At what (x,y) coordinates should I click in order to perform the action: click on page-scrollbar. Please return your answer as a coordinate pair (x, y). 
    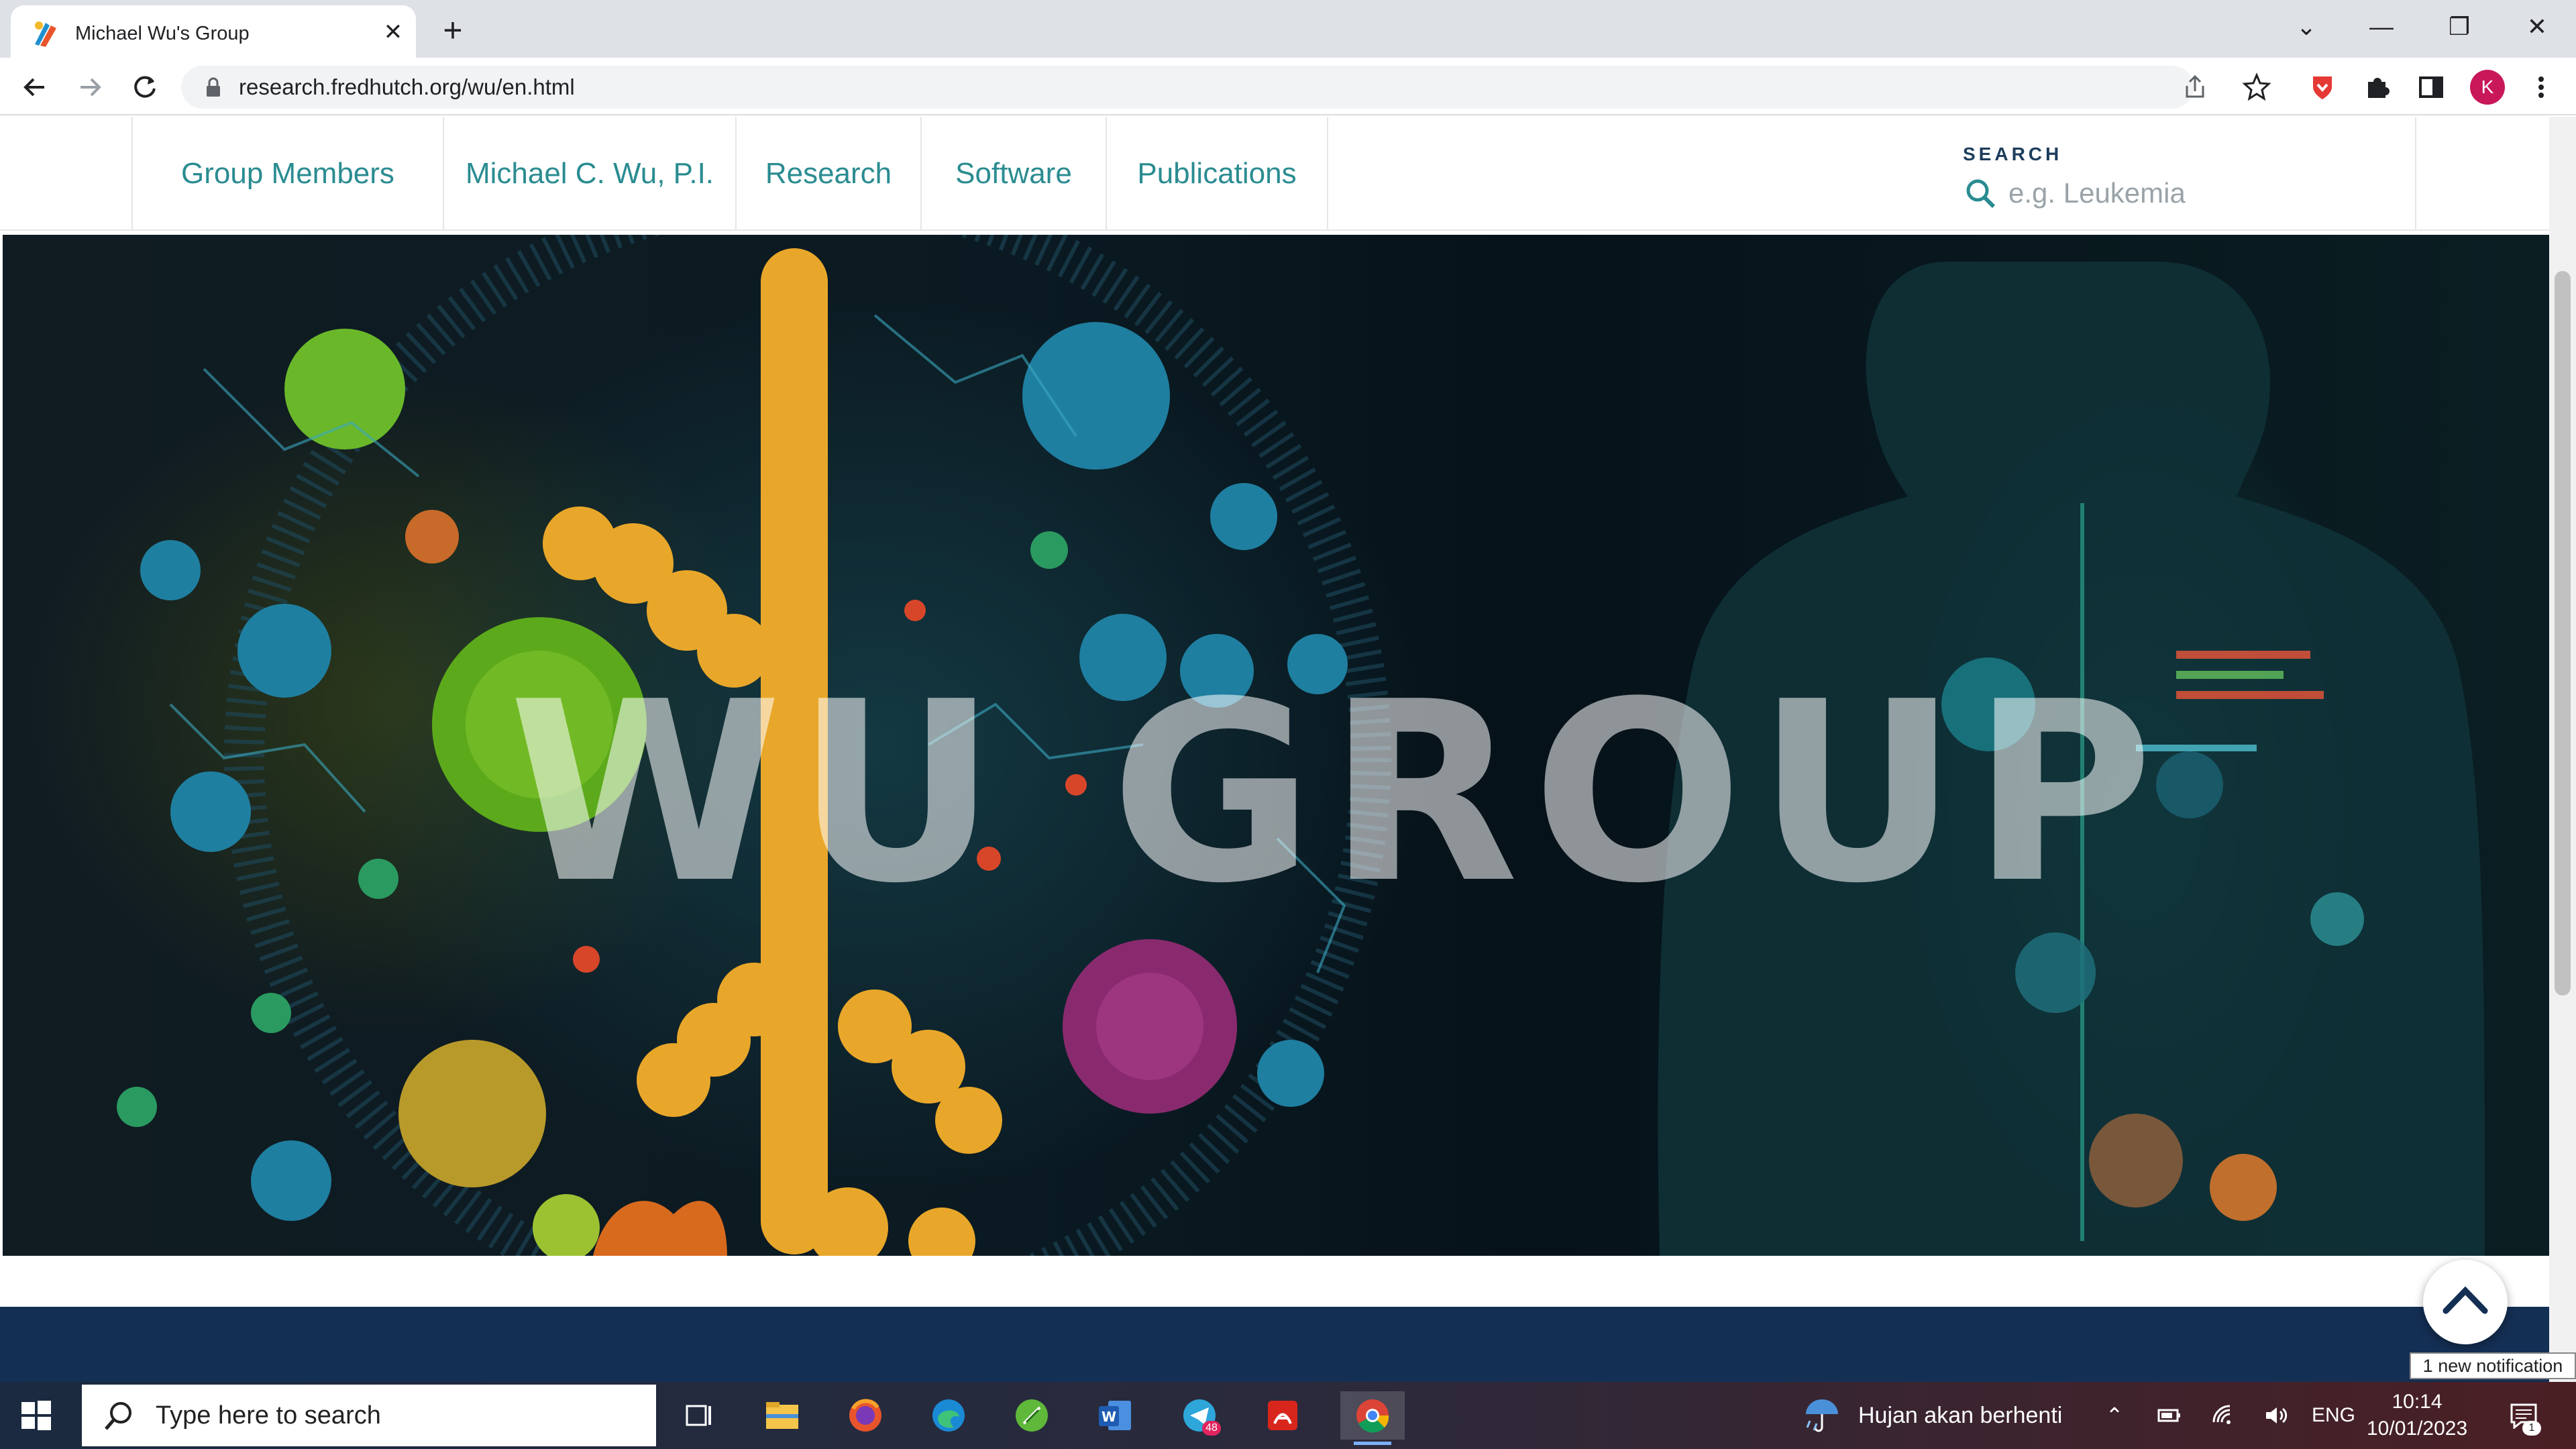
    Looking at the image, I should click on (2562, 749).